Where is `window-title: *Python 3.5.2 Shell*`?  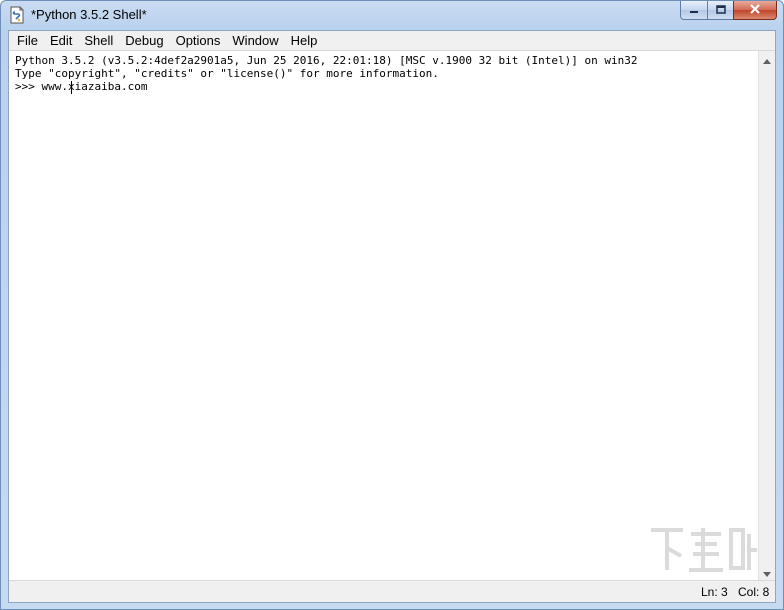 window-title: *Python 3.5.2 Shell* is located at coordinates (89, 14).